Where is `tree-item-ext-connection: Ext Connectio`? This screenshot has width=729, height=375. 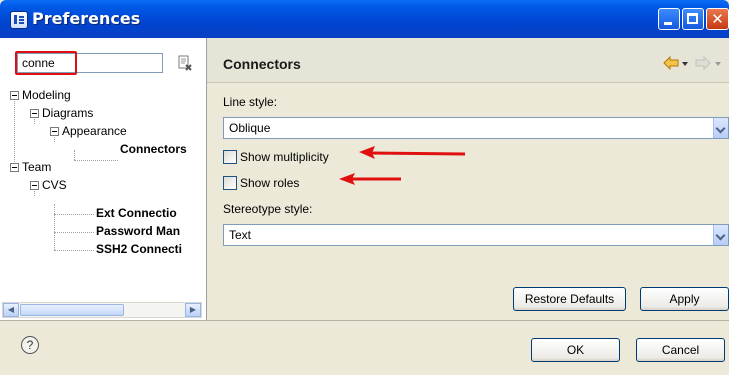
tree-item-ext-connection: Ext Connectio is located at coordinates (136, 213).